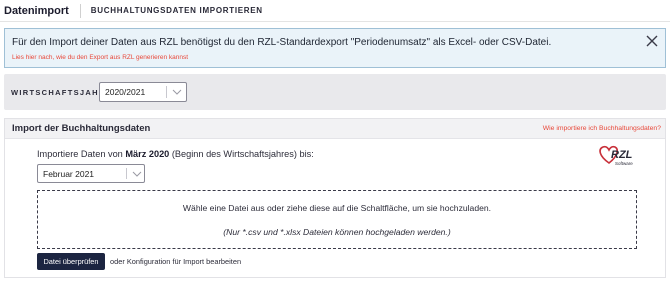  Describe the element at coordinates (81, 154) in the screenshot. I see `import-range-prefix: Importiere Daten von` at that location.